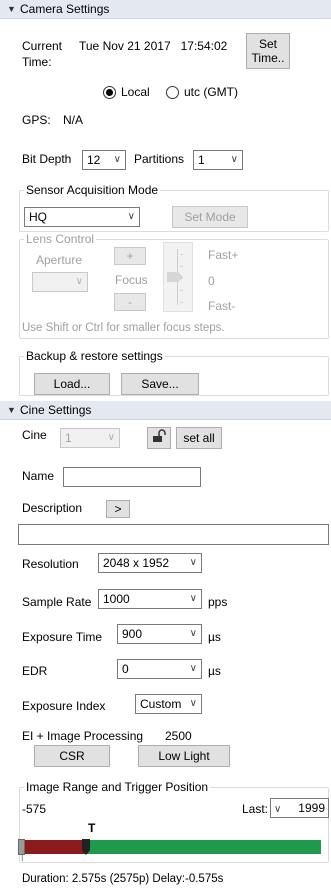  What do you see at coordinates (255, 809) in the screenshot?
I see `last-label: Last:` at bounding box center [255, 809].